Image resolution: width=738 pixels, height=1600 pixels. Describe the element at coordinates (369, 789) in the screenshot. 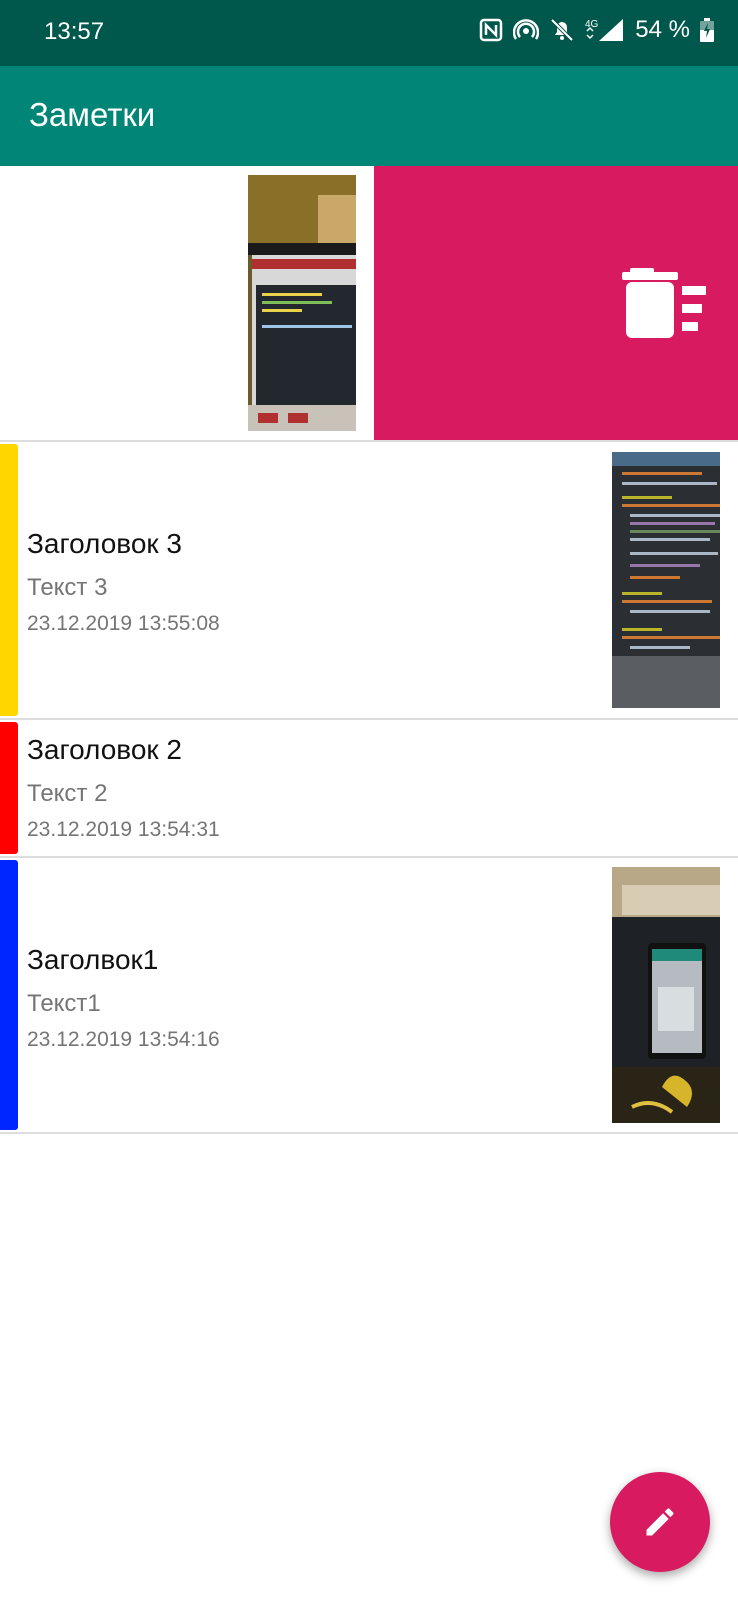

I see `note-list-item: Заголовок 2 Текст 2 23.12.2019 13:54:31` at that location.